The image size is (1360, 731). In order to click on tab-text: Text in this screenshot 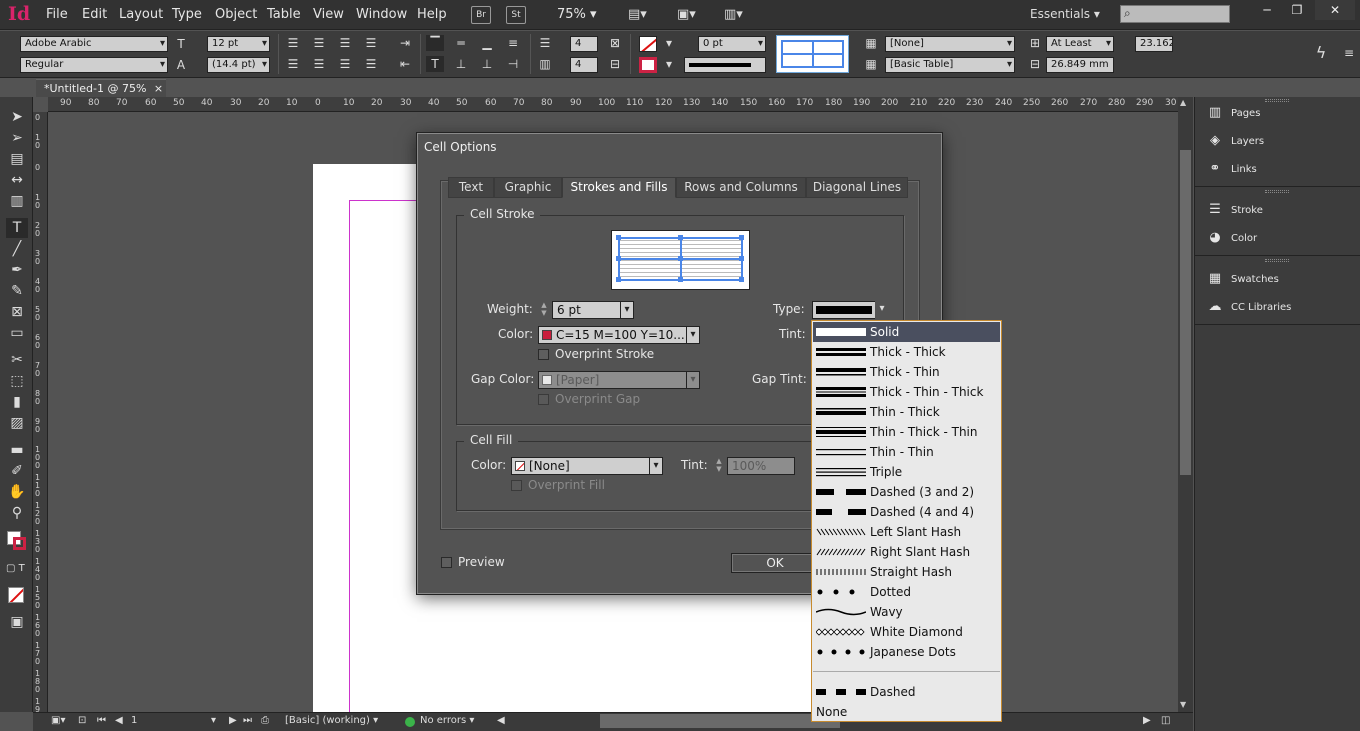, I will do `click(471, 187)`.